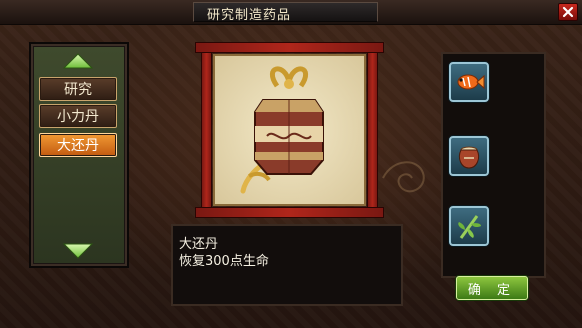 Image resolution: width=582 pixels, height=328 pixels. What do you see at coordinates (249, 15) in the screenshot?
I see `window-title: 研究制造药品` at bounding box center [249, 15].